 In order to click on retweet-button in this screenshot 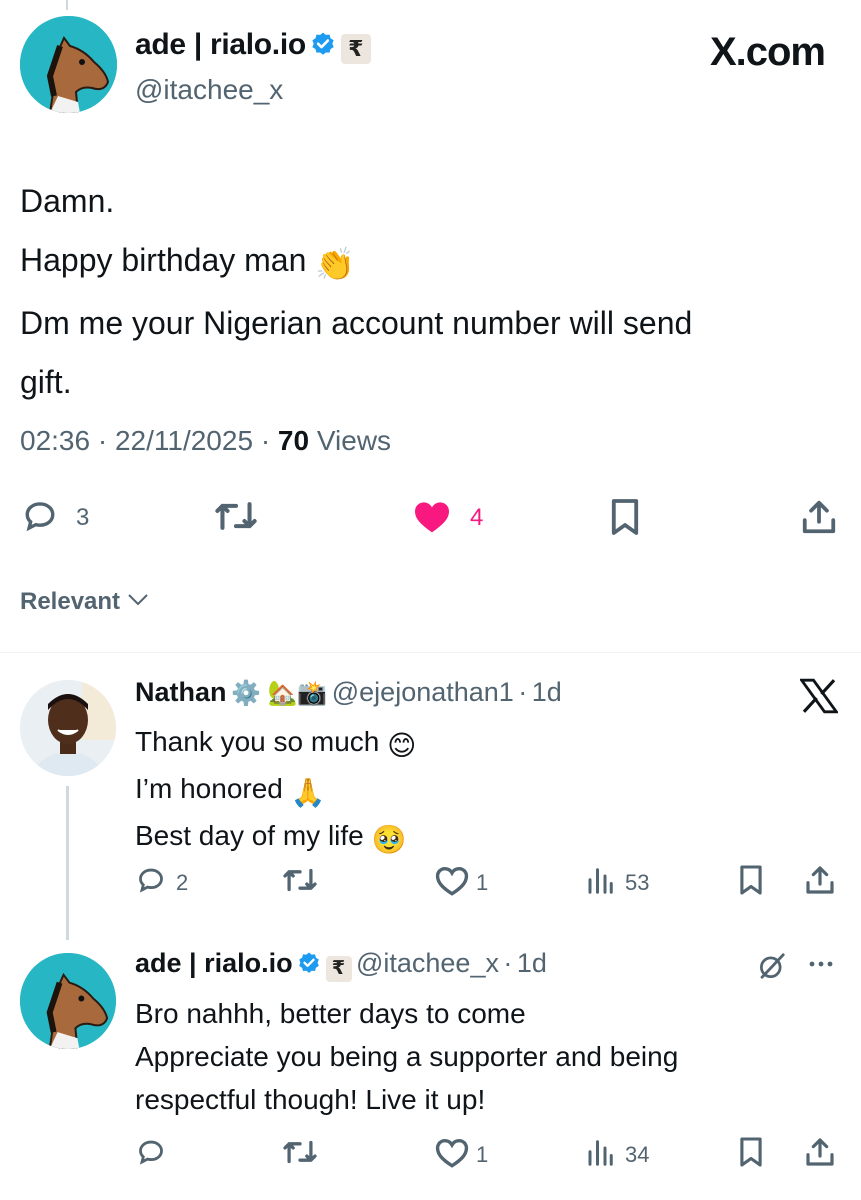, I will do `click(236, 518)`.